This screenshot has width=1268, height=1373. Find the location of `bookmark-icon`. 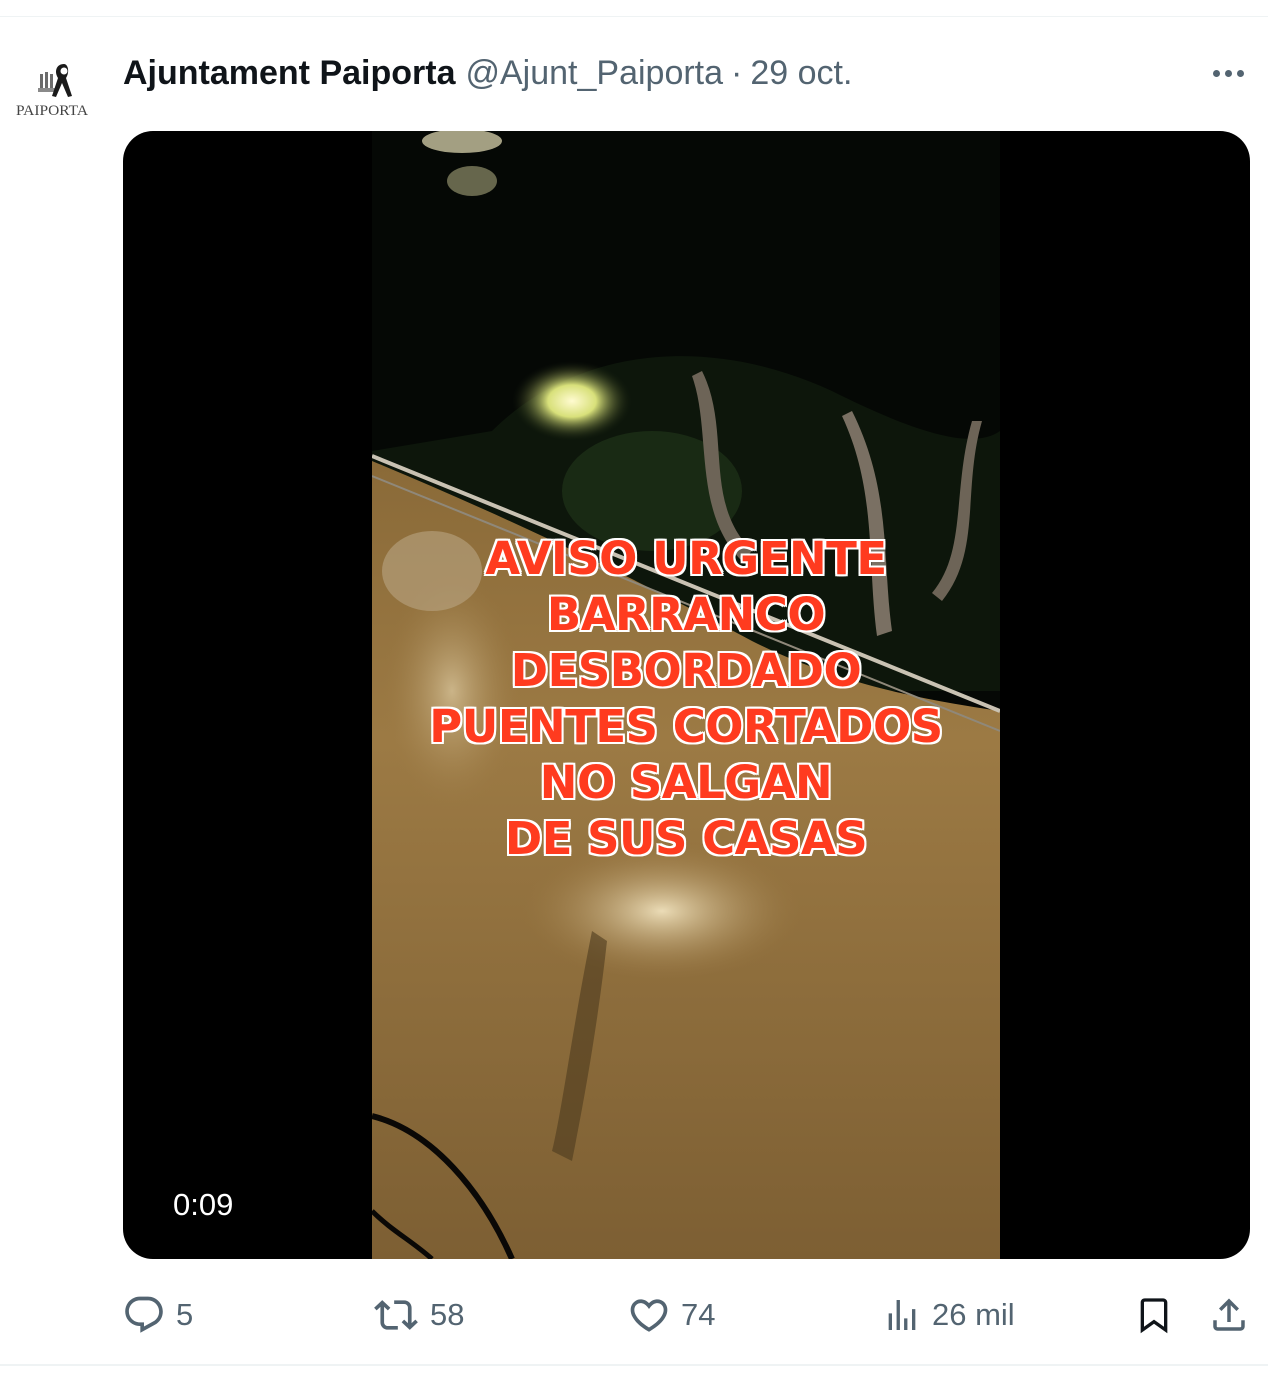

bookmark-icon is located at coordinates (1154, 1316).